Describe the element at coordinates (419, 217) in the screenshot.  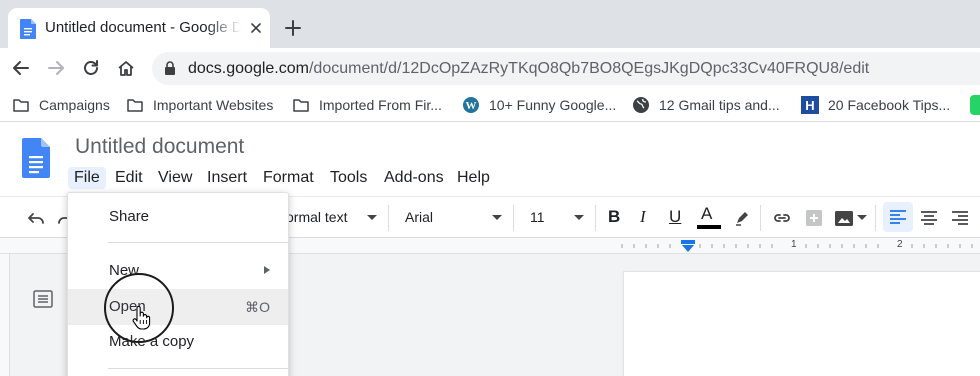
I see `font-family-select: Arial` at that location.